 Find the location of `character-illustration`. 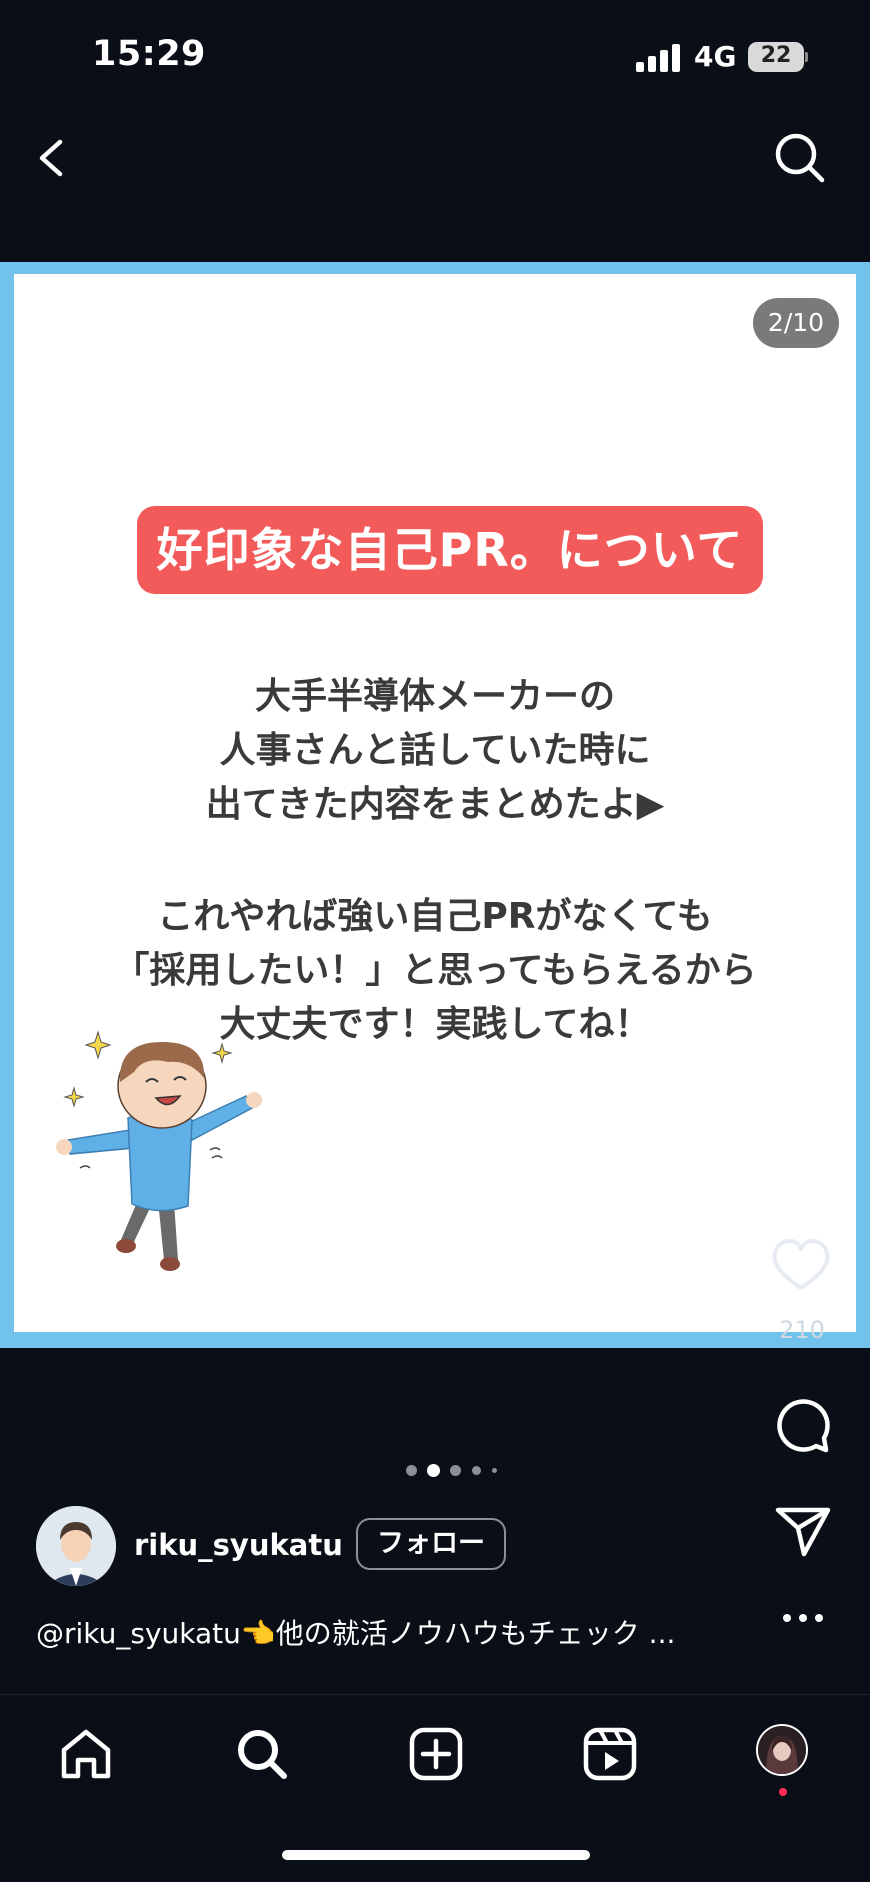

character-illustration is located at coordinates (160, 1150).